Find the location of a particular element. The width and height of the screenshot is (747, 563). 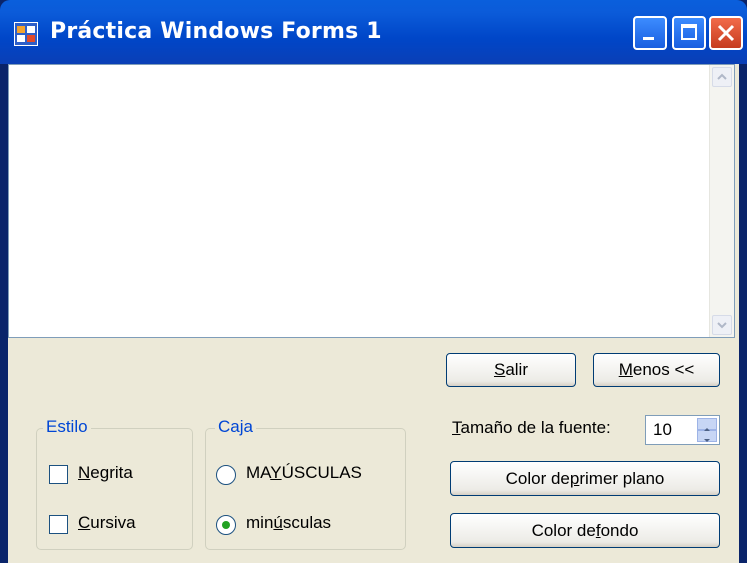

vertical-scrollbar is located at coordinates (721, 201).